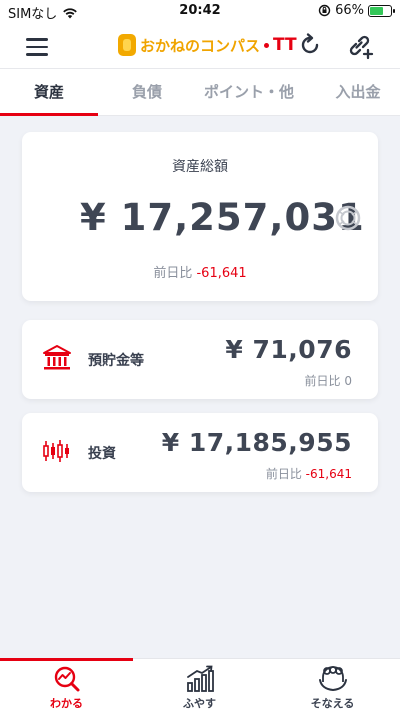 Image resolution: width=400 pixels, height=711 pixels. What do you see at coordinates (200, 678) in the screenshot?
I see `growth-chart-icon` at bounding box center [200, 678].